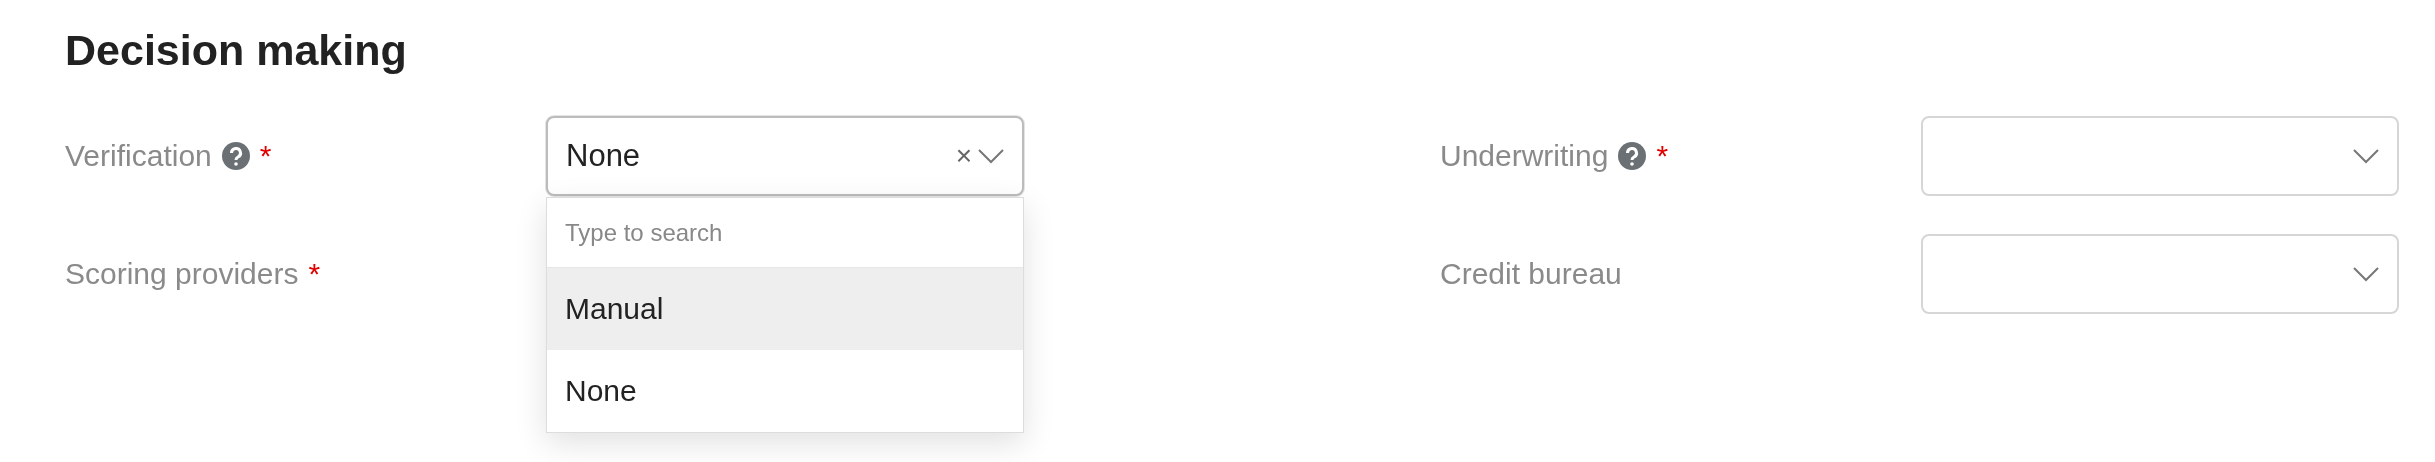 The image size is (2435, 462). Describe the element at coordinates (785, 309) in the screenshot. I see `dropdown-option: Manual` at that location.